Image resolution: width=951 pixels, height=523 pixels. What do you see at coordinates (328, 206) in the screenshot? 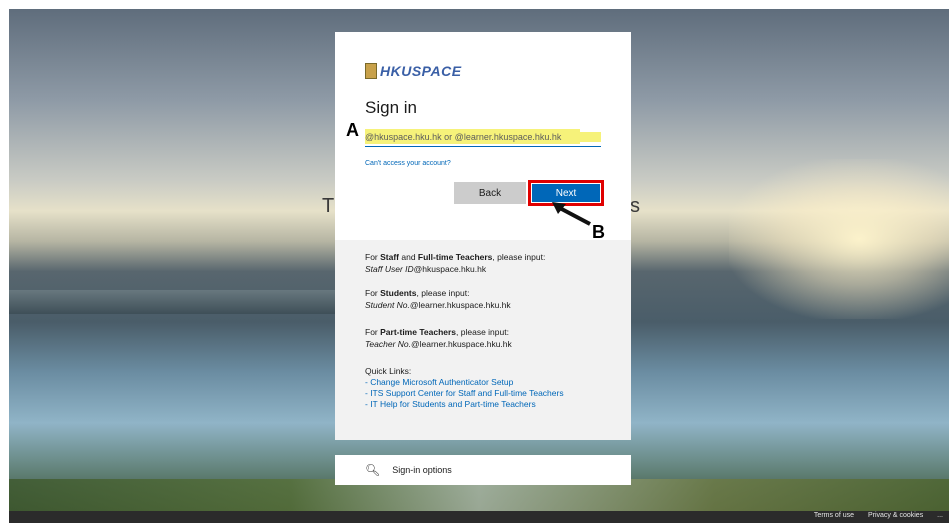
I see `background-text-left: T` at bounding box center [328, 206].